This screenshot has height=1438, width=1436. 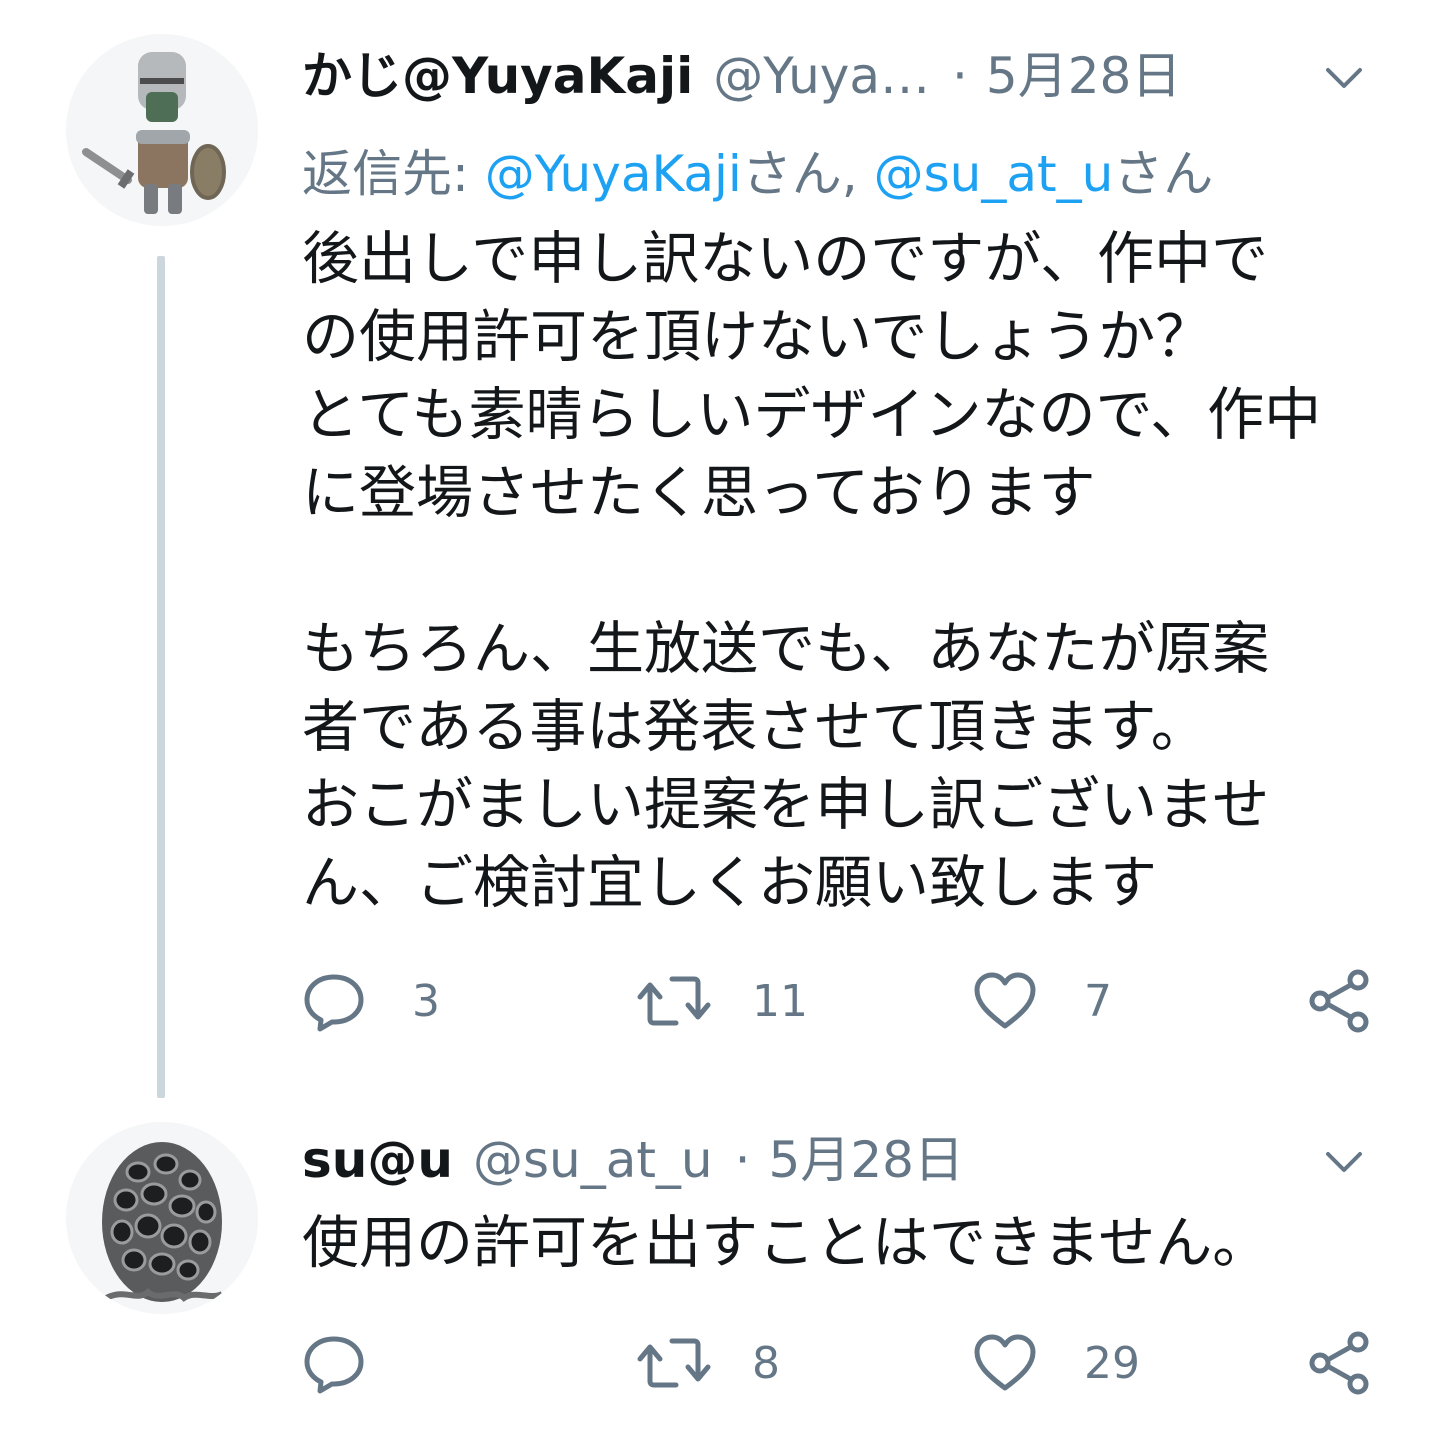 What do you see at coordinates (755, 727) in the screenshot?
I see `tweet-text-line: 者である事は発表させて頂きます。` at bounding box center [755, 727].